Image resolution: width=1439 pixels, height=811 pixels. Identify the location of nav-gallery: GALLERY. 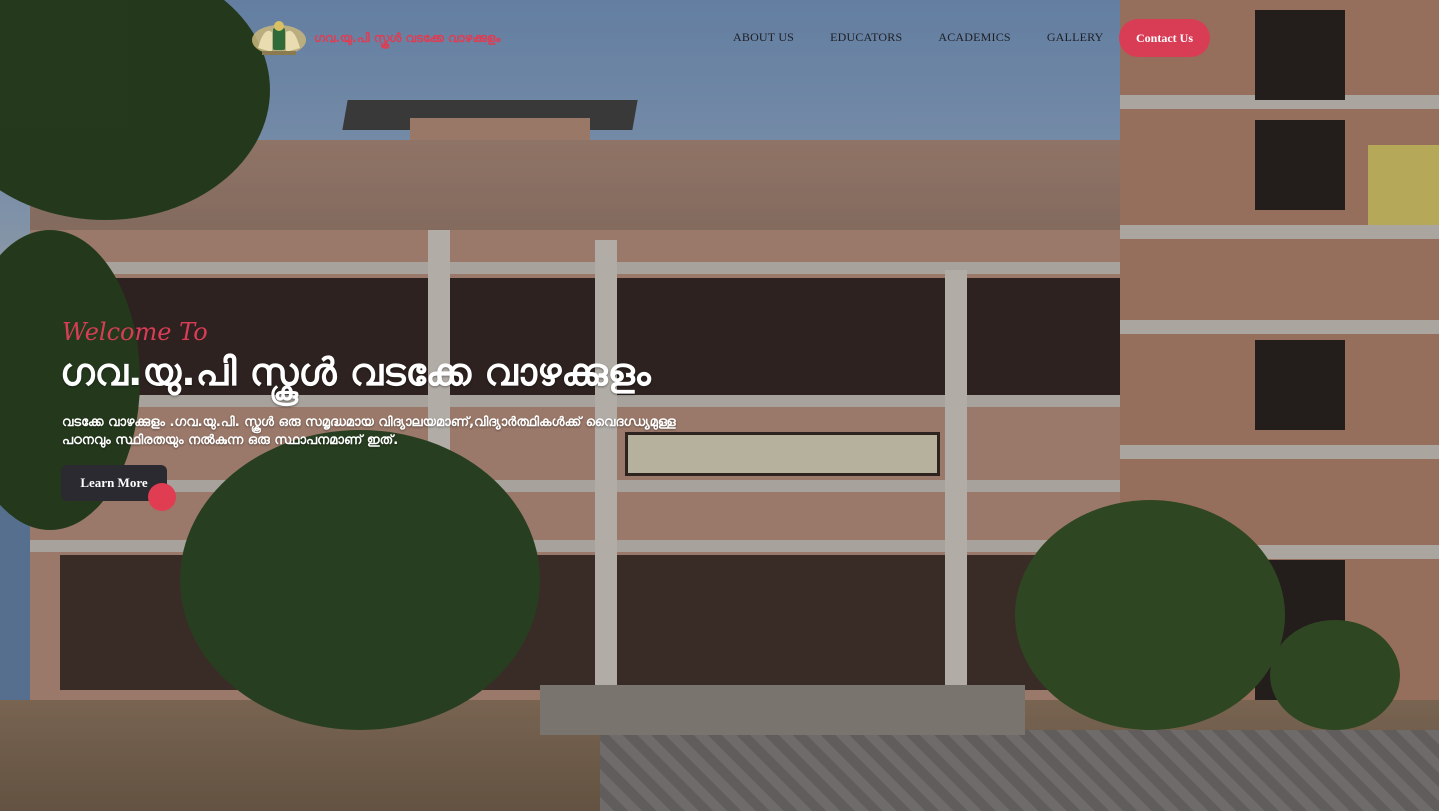
(1075, 37).